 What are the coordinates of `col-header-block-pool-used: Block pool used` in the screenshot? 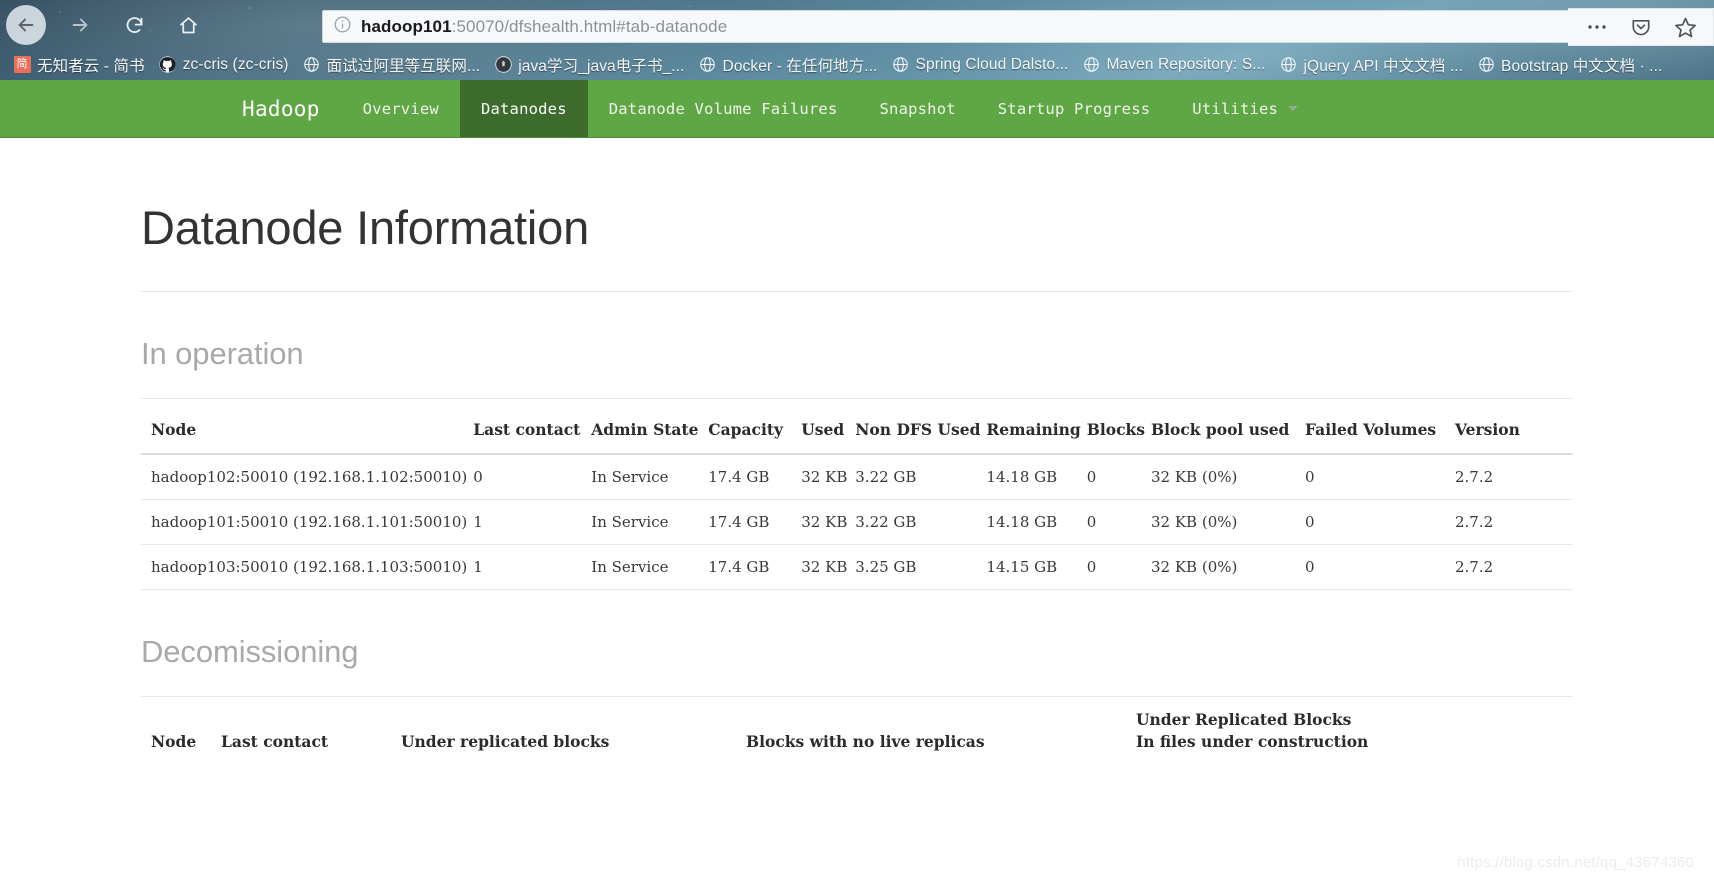 It's located at (1228, 431).